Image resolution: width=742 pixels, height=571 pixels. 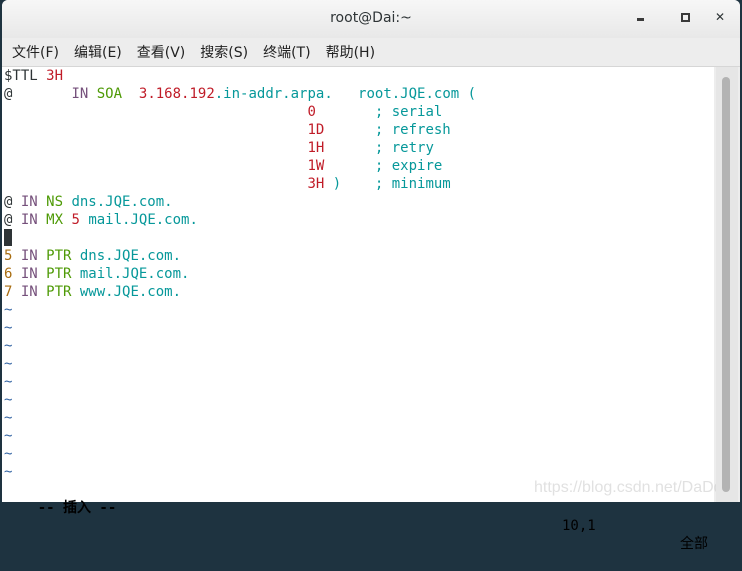 I want to click on code-token: www.JQE.com., so click(x=130, y=292).